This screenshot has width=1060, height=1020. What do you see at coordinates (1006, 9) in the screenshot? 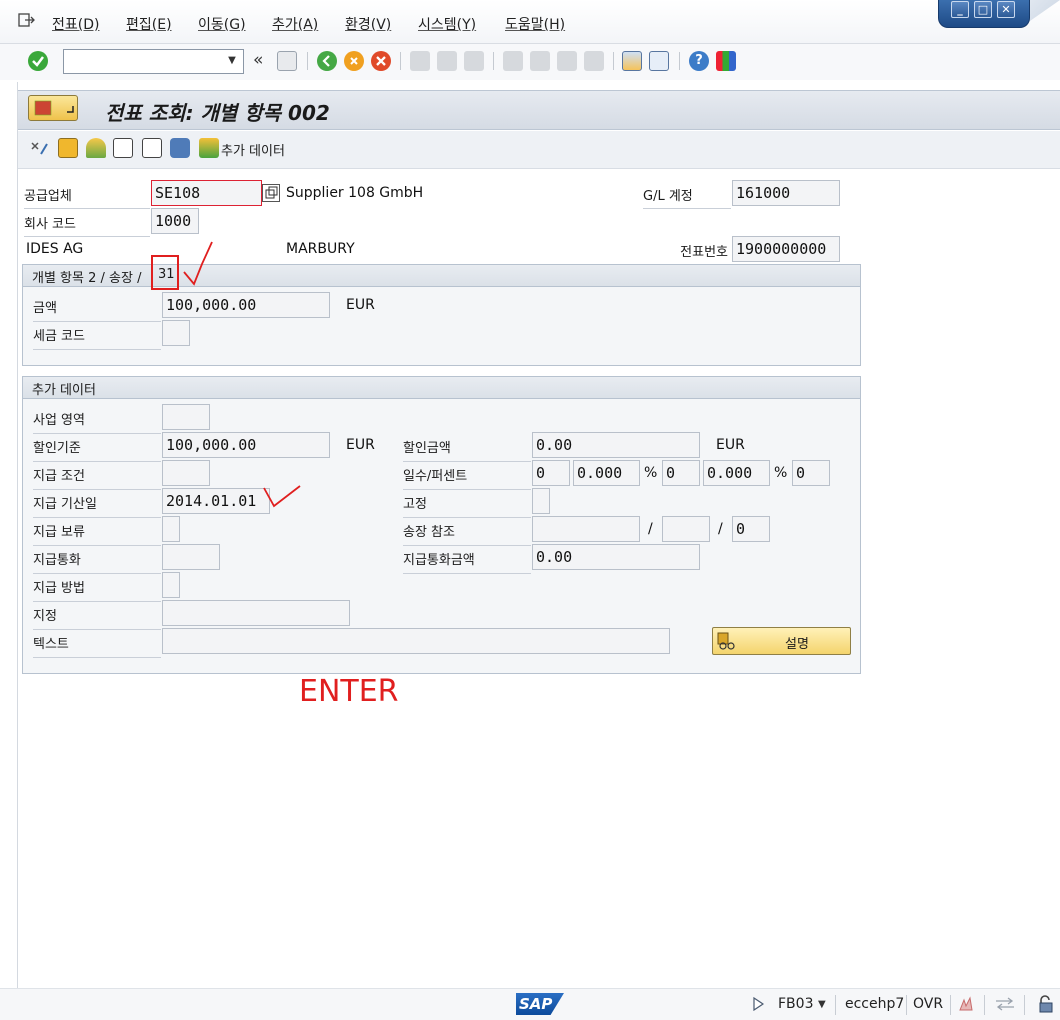
I see `close-icon: ✕` at bounding box center [1006, 9].